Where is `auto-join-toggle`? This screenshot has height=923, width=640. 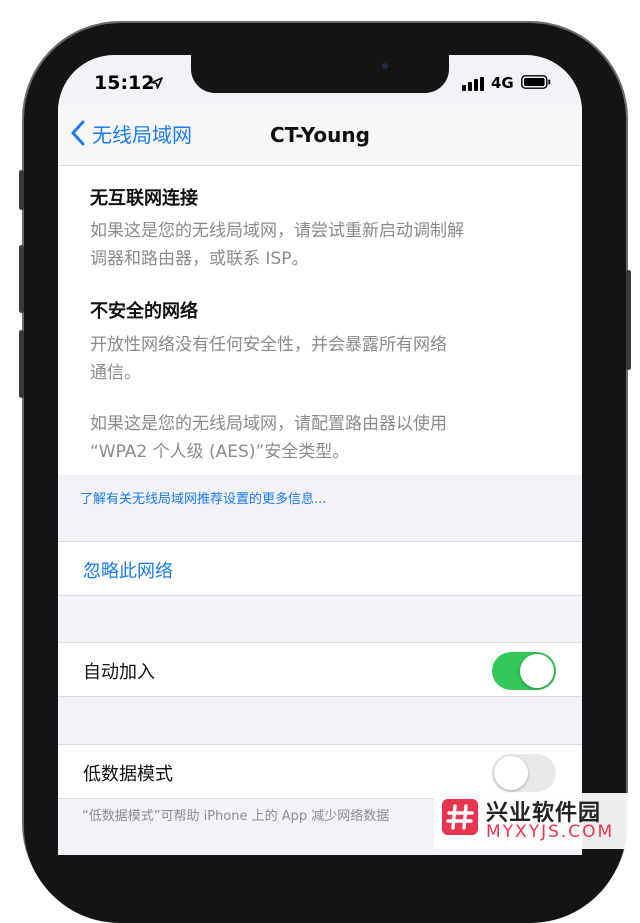 auto-join-toggle is located at coordinates (524, 671).